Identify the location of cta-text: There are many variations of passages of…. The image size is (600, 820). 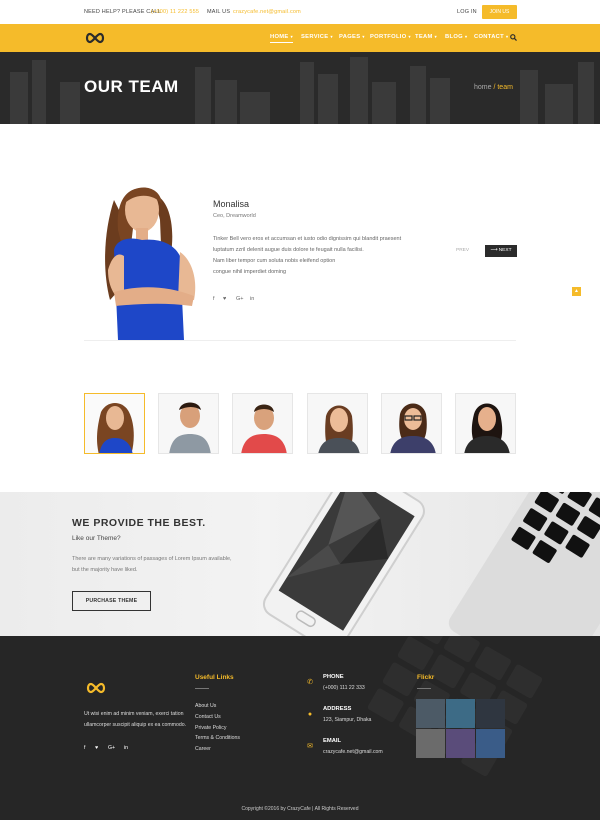
(152, 564).